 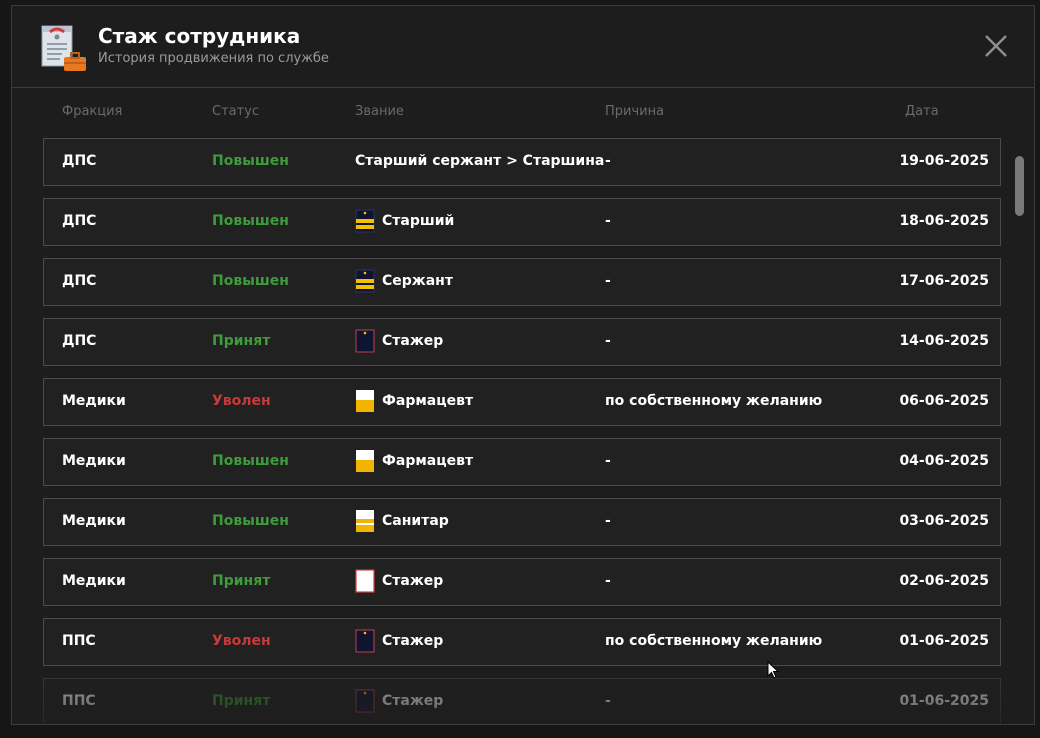 What do you see at coordinates (944, 221) in the screenshot?
I see `row-date: 18-06-2025` at bounding box center [944, 221].